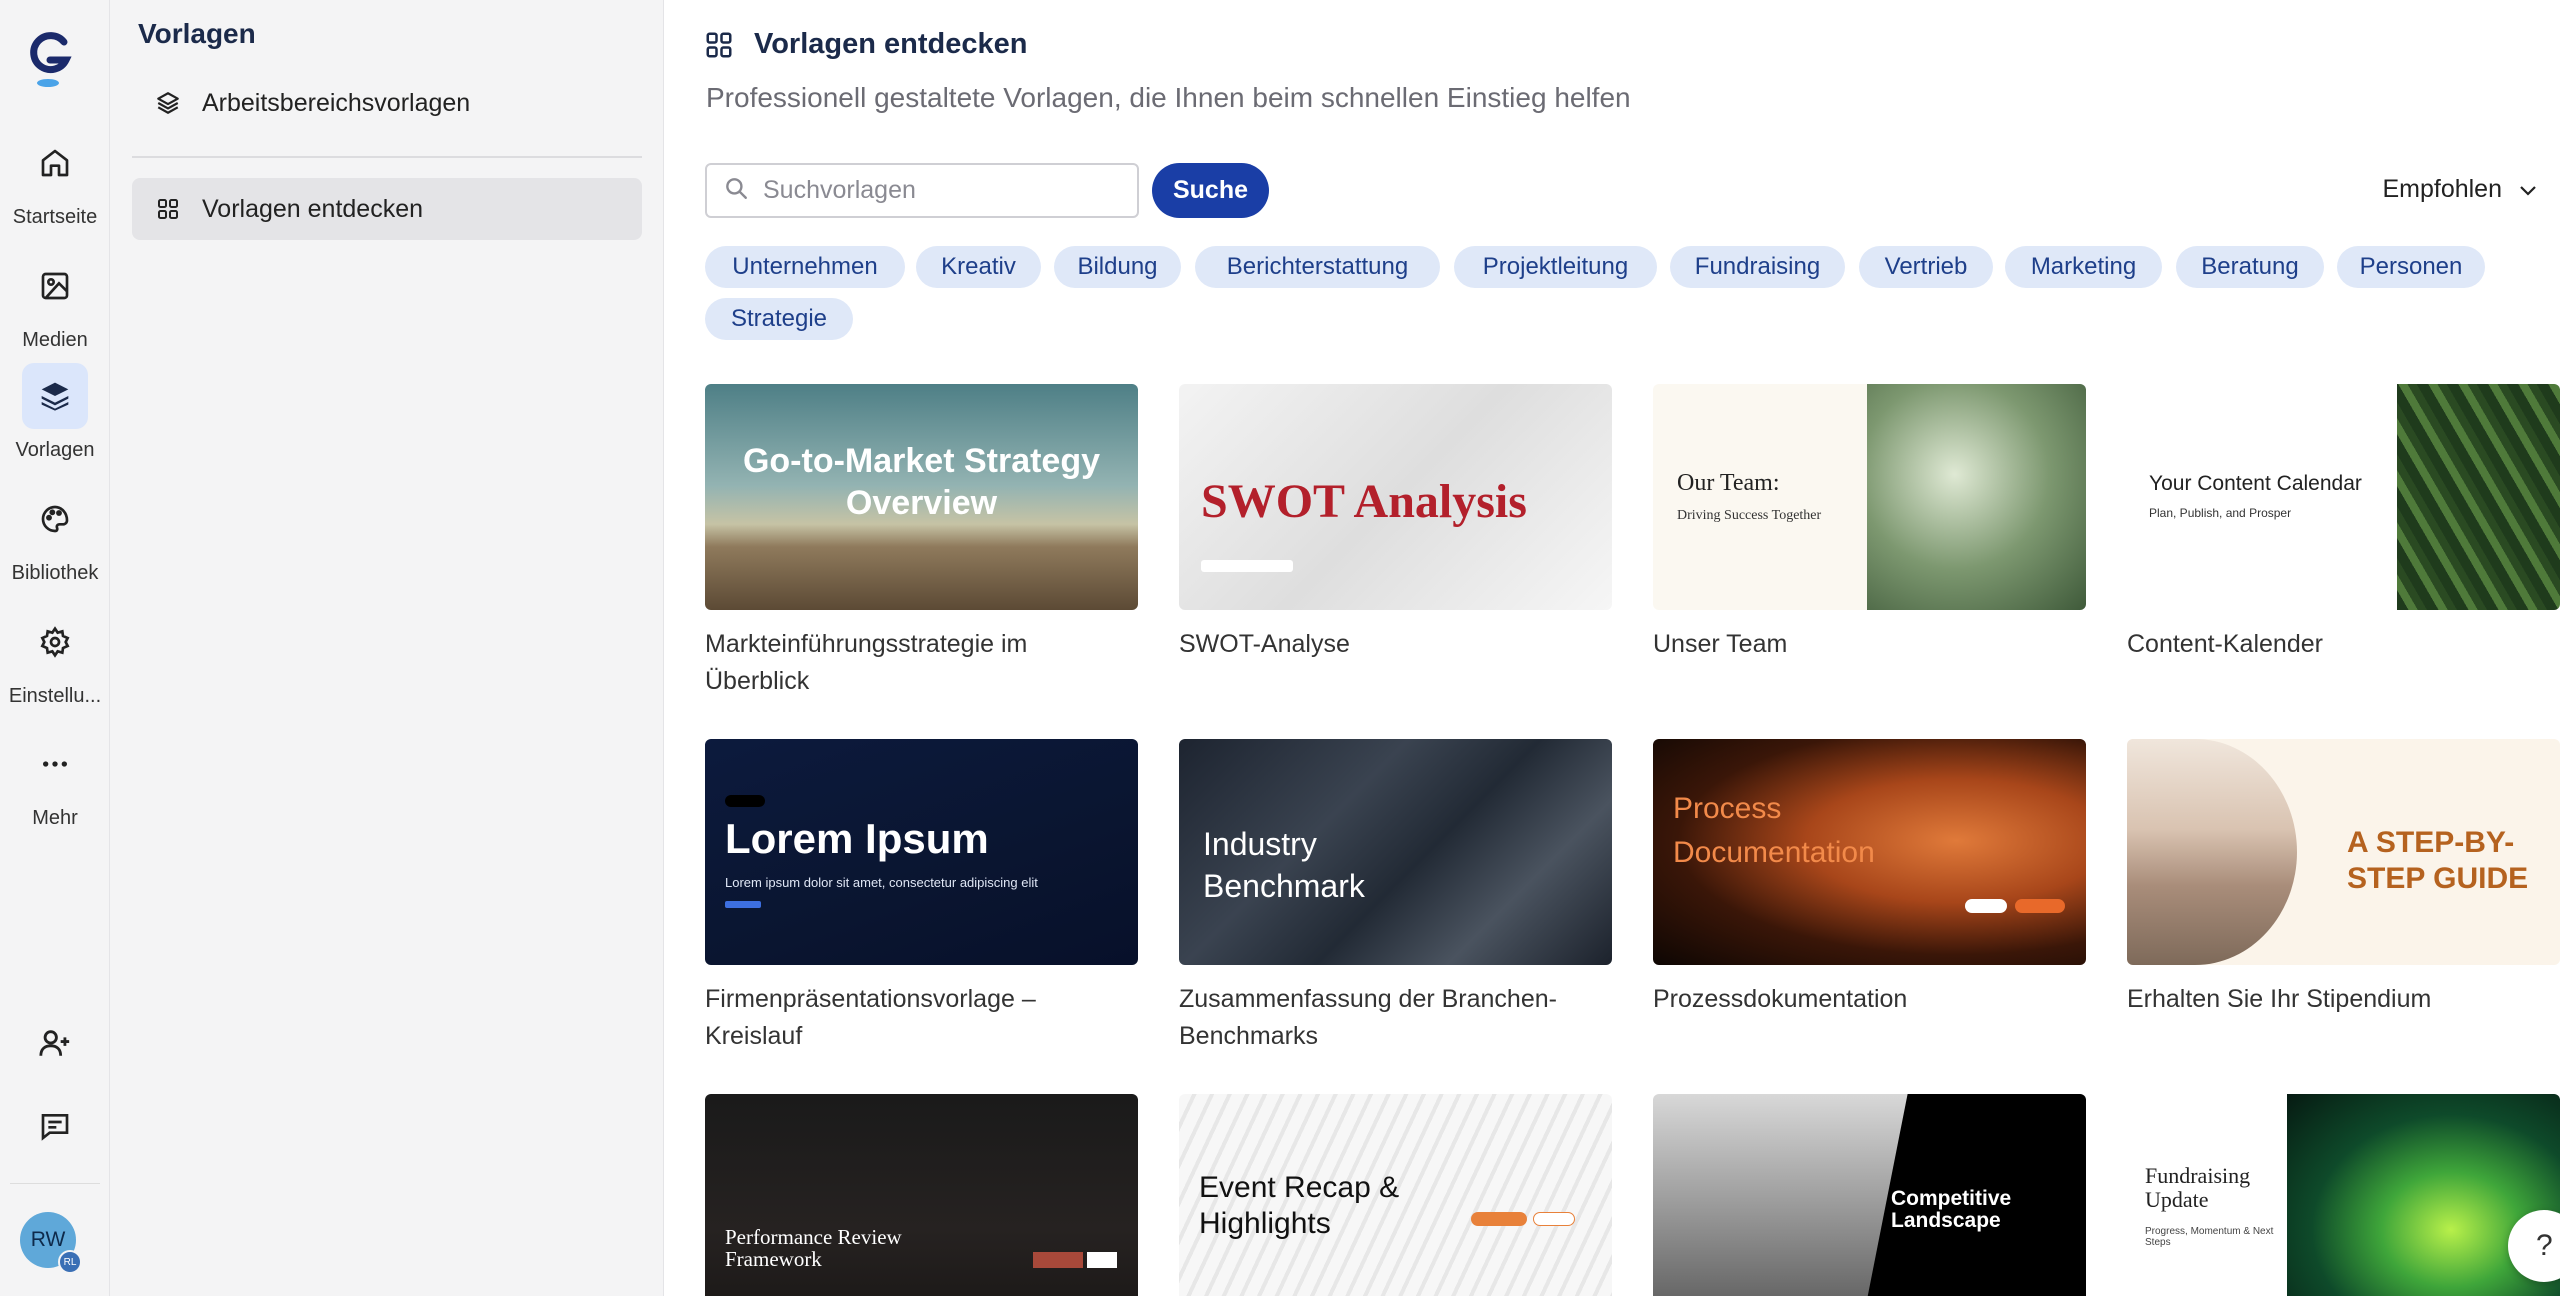  I want to click on rail-item-more: Mehr, so click(55, 786).